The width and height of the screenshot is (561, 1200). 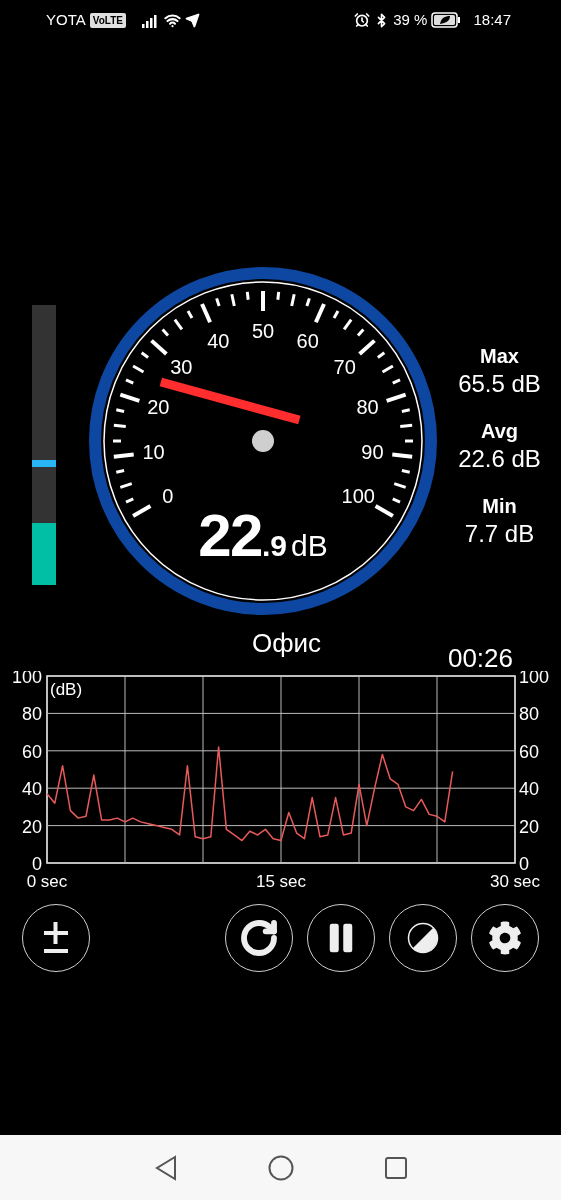 I want to click on settings-icon, so click(x=505, y=938).